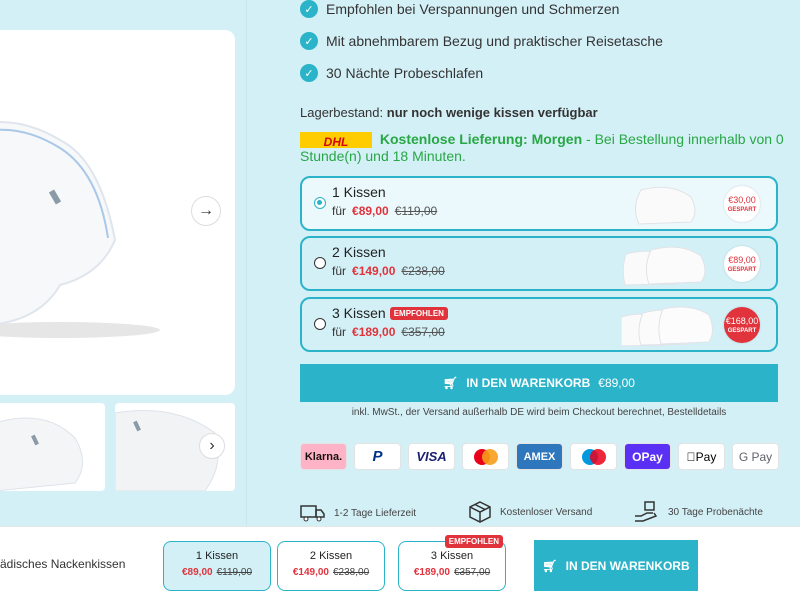 This screenshot has height=600, width=800. Describe the element at coordinates (431, 572) in the screenshot. I see `price-now: €189,00` at that location.